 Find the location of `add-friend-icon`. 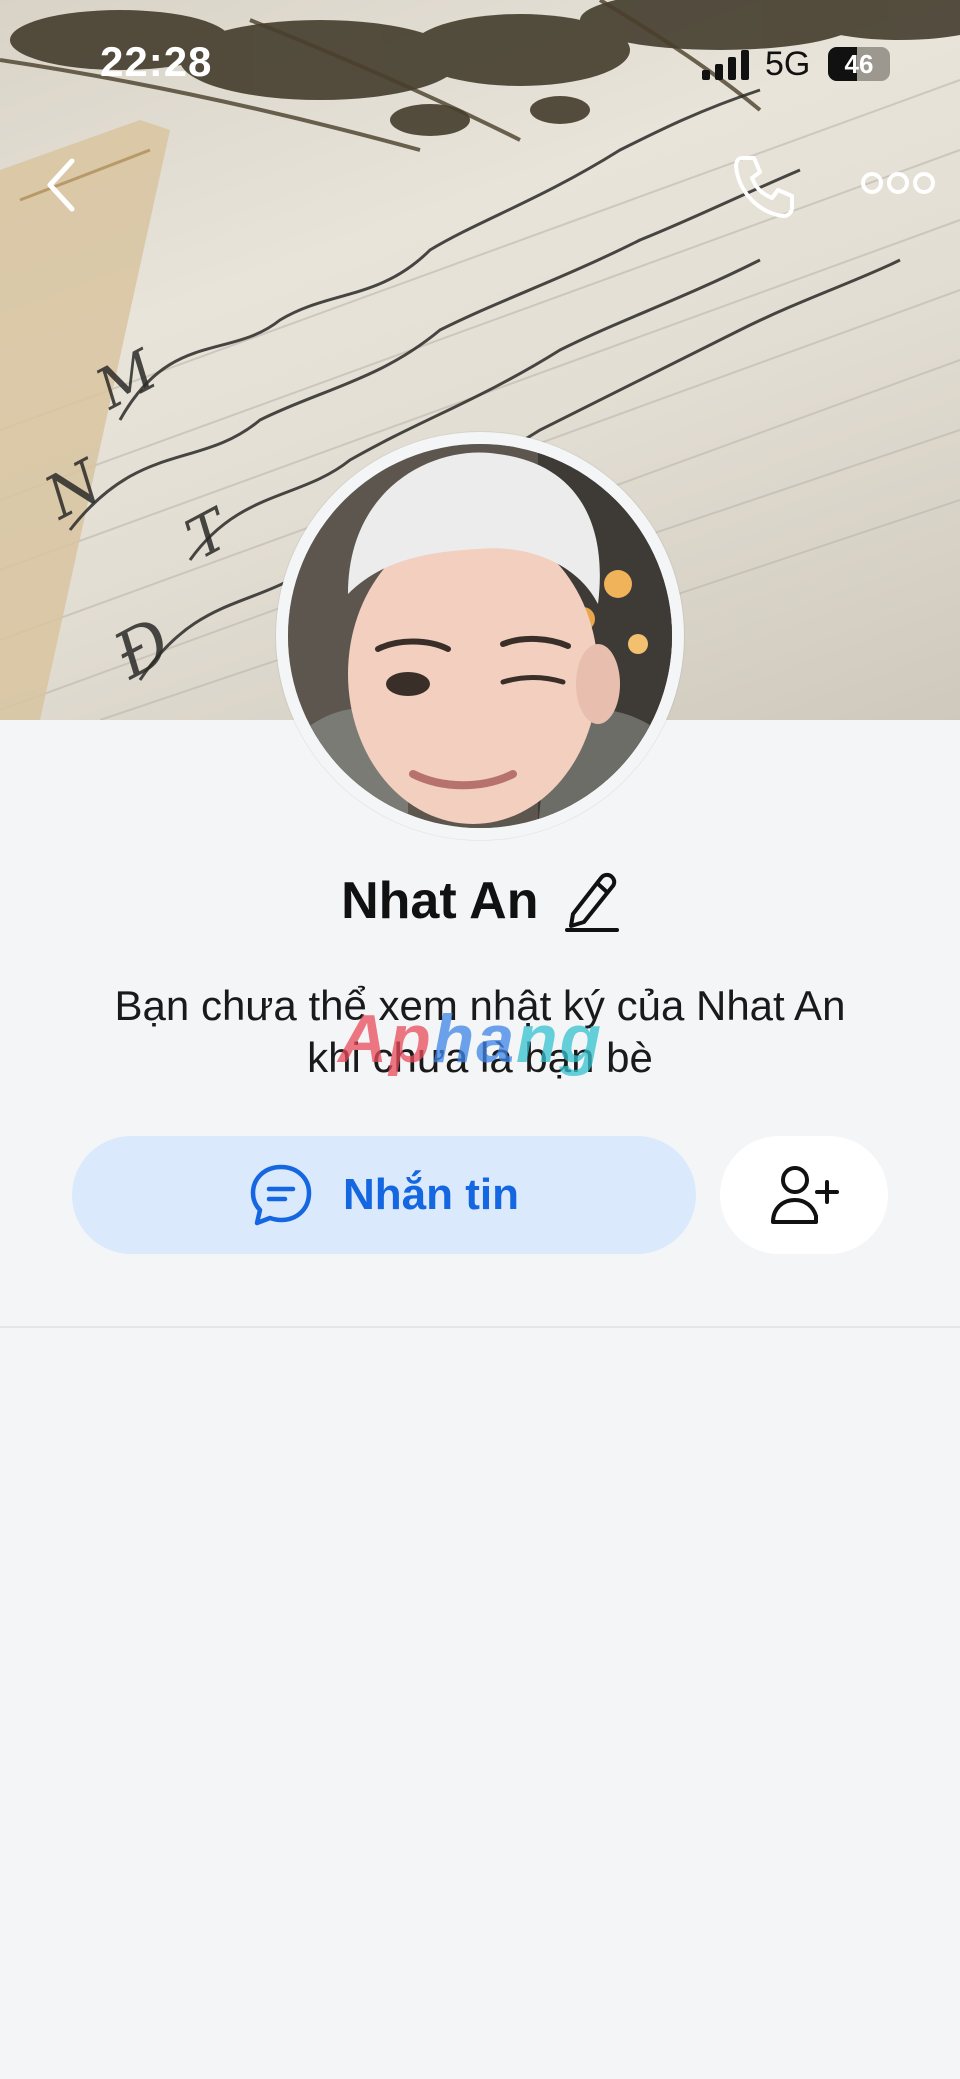

add-friend-icon is located at coordinates (805, 1195).